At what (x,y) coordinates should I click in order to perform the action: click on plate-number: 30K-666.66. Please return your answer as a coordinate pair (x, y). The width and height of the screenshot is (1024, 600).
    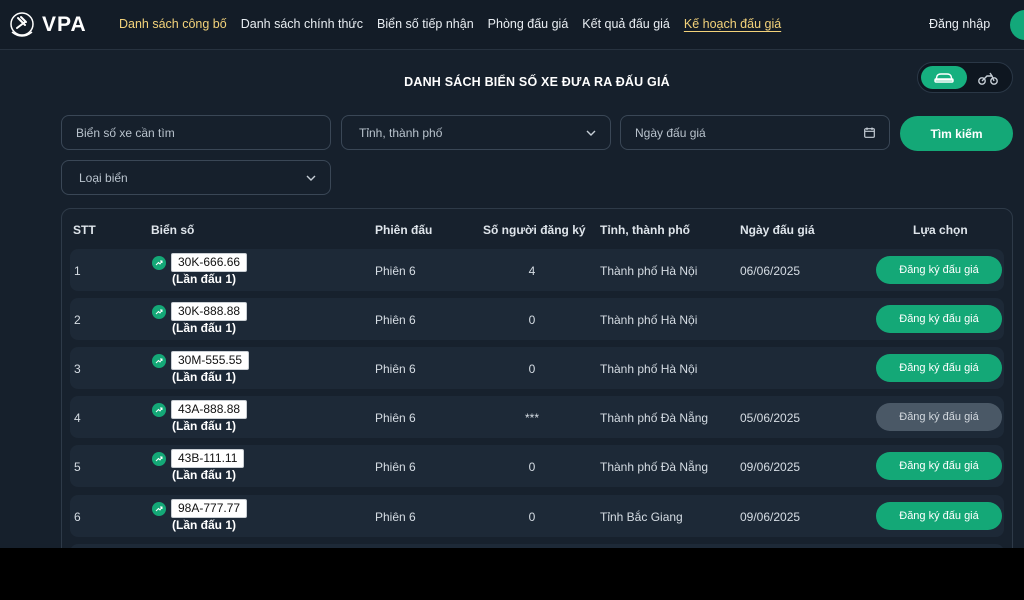
    Looking at the image, I should click on (209, 262).